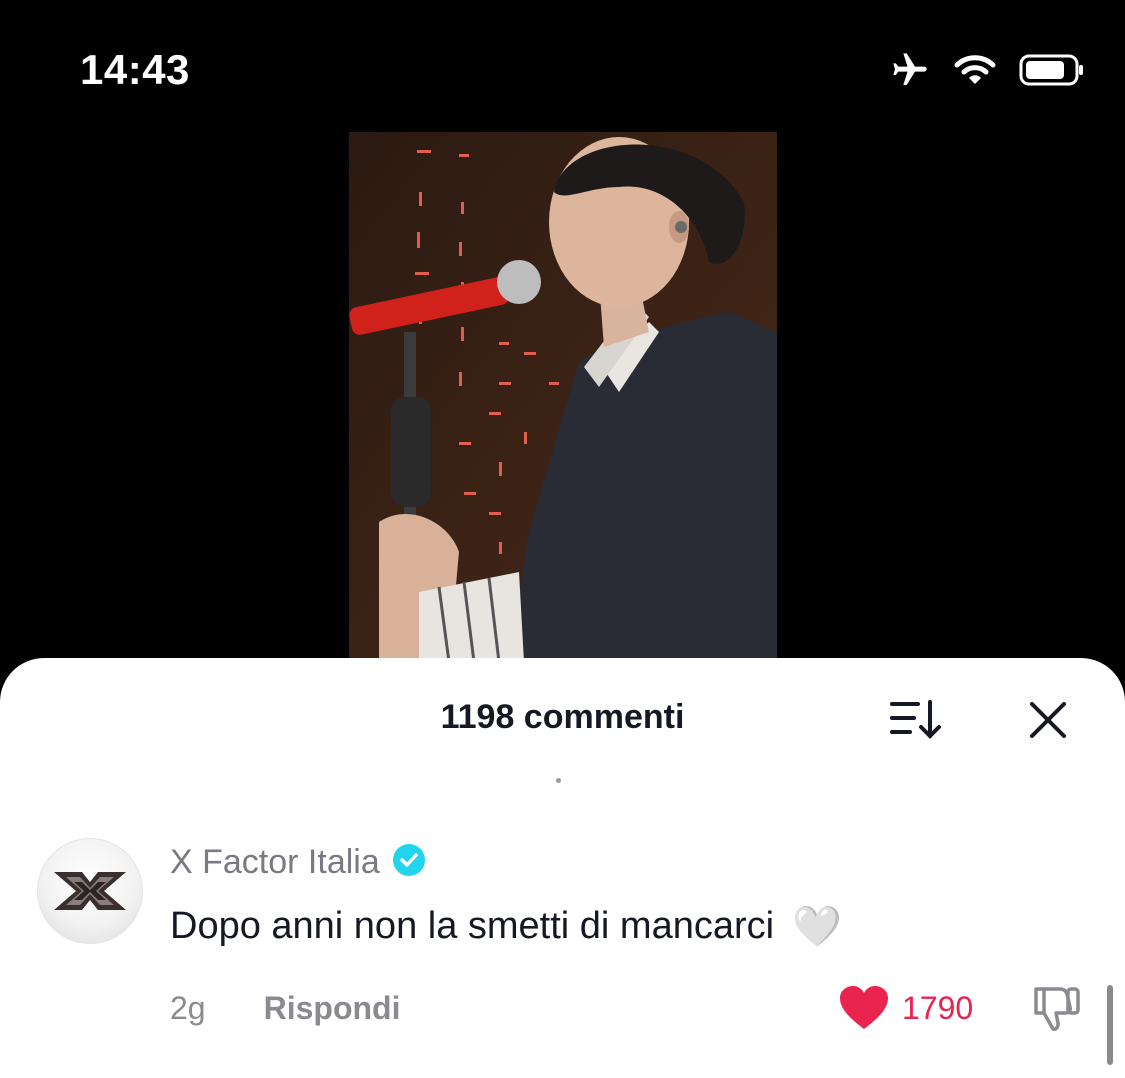 The width and height of the screenshot is (1125, 1078). I want to click on sort-button, so click(916, 720).